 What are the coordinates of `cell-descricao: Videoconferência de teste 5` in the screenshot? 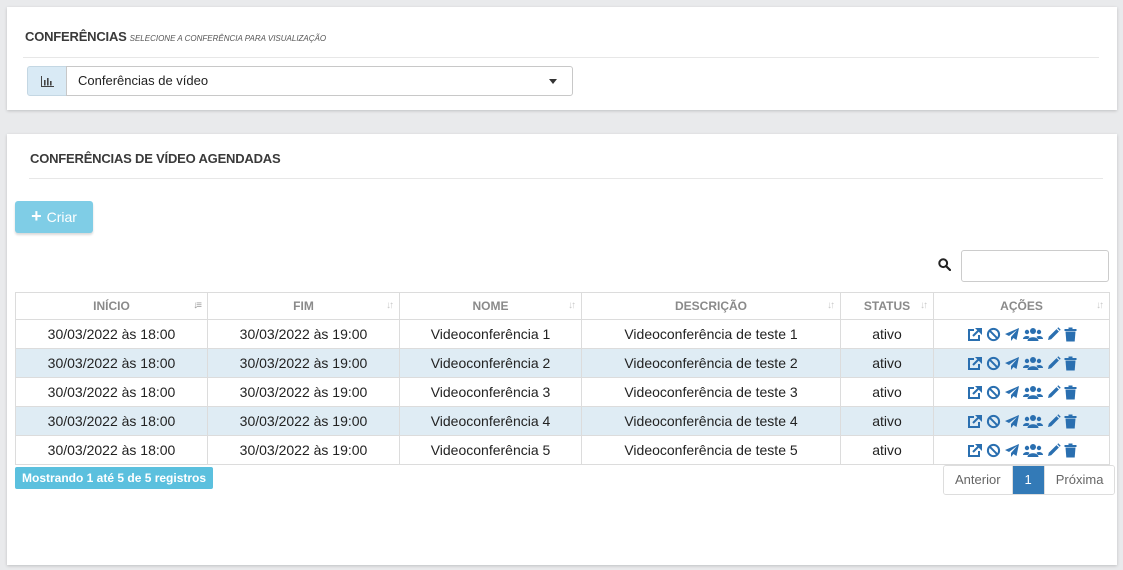 It's located at (711, 450).